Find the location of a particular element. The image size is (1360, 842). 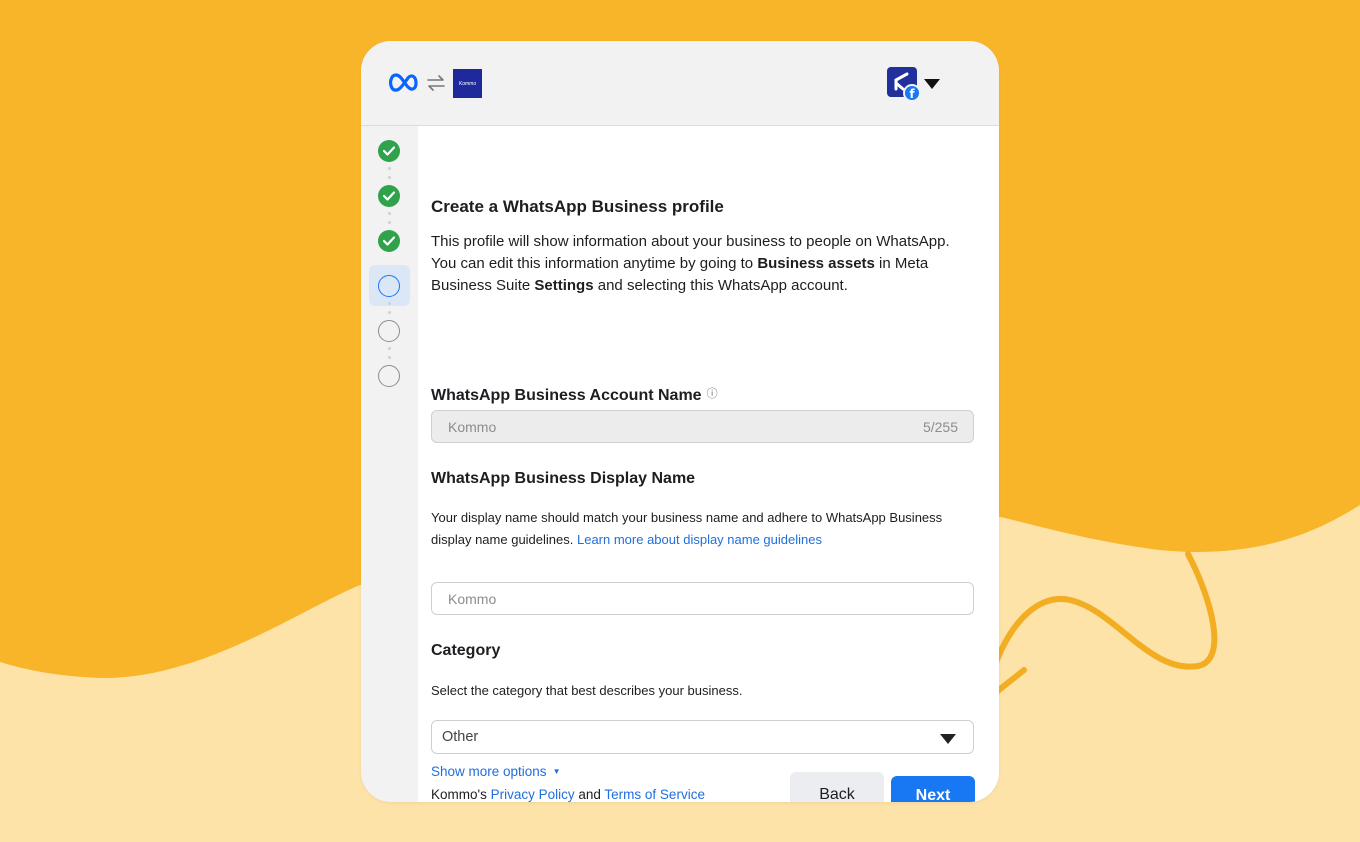

info-icon: ⓘ is located at coordinates (712, 394).